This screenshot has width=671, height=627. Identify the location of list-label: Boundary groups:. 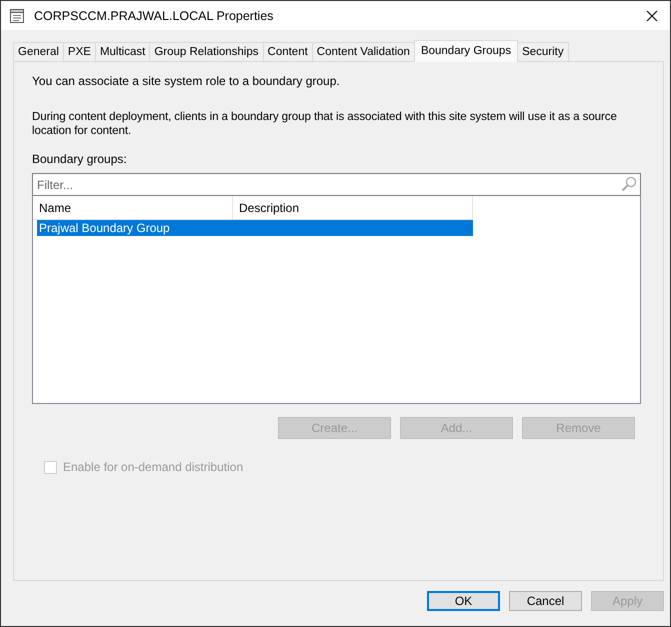
(80, 159).